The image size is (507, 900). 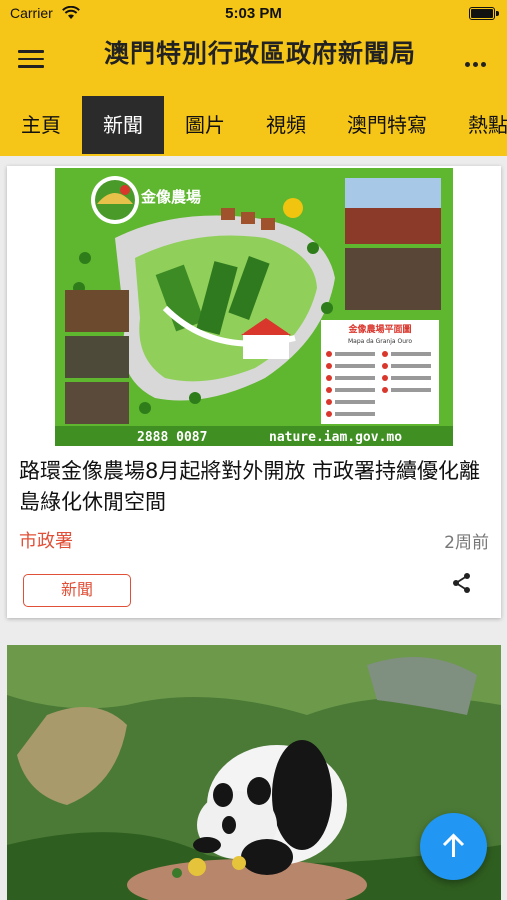 I want to click on category-tabs: 主頁 新聞 圖片 視頻 澳門特寫 熱點, so click(x=253, y=126).